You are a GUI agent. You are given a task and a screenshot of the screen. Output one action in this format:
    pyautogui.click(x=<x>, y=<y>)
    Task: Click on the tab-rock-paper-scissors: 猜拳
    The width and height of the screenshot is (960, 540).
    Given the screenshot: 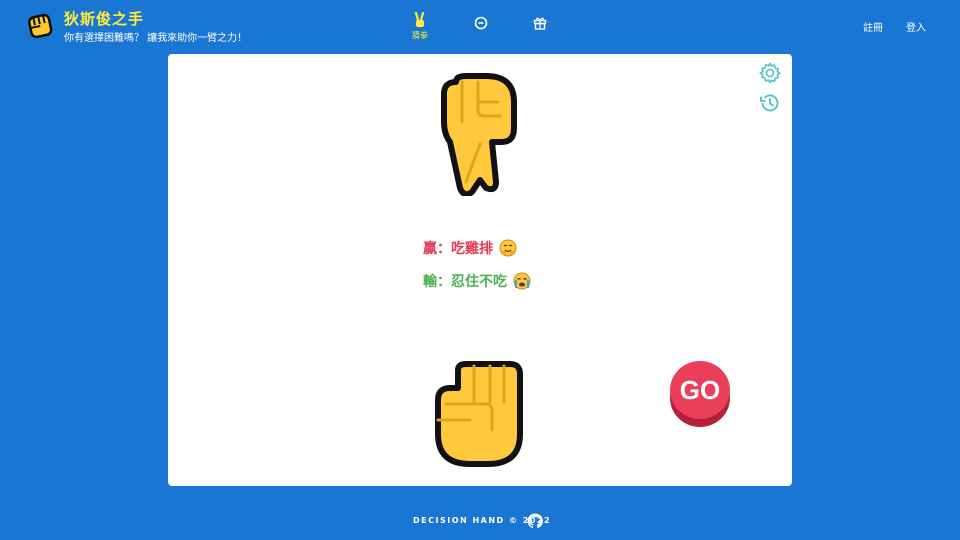 What is the action you would take?
    pyautogui.click(x=420, y=27)
    